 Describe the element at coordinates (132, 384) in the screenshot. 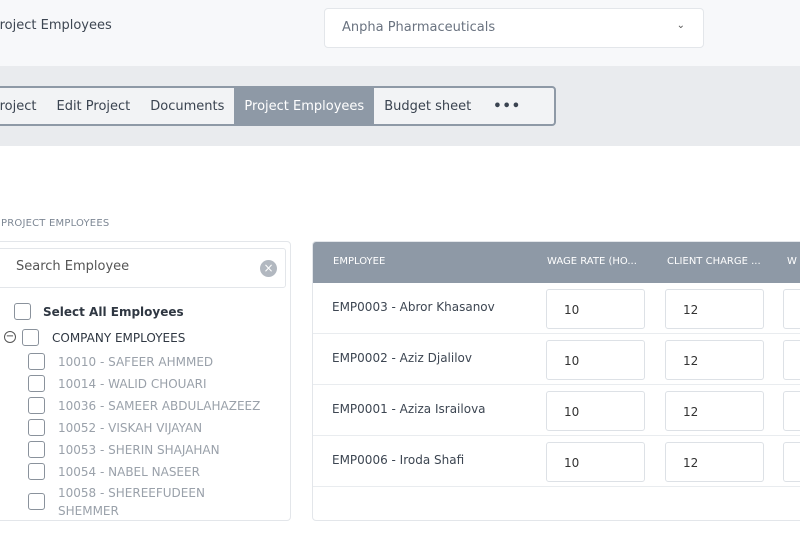

I see `employee-item: 10014 - WALID CHOUARI` at that location.